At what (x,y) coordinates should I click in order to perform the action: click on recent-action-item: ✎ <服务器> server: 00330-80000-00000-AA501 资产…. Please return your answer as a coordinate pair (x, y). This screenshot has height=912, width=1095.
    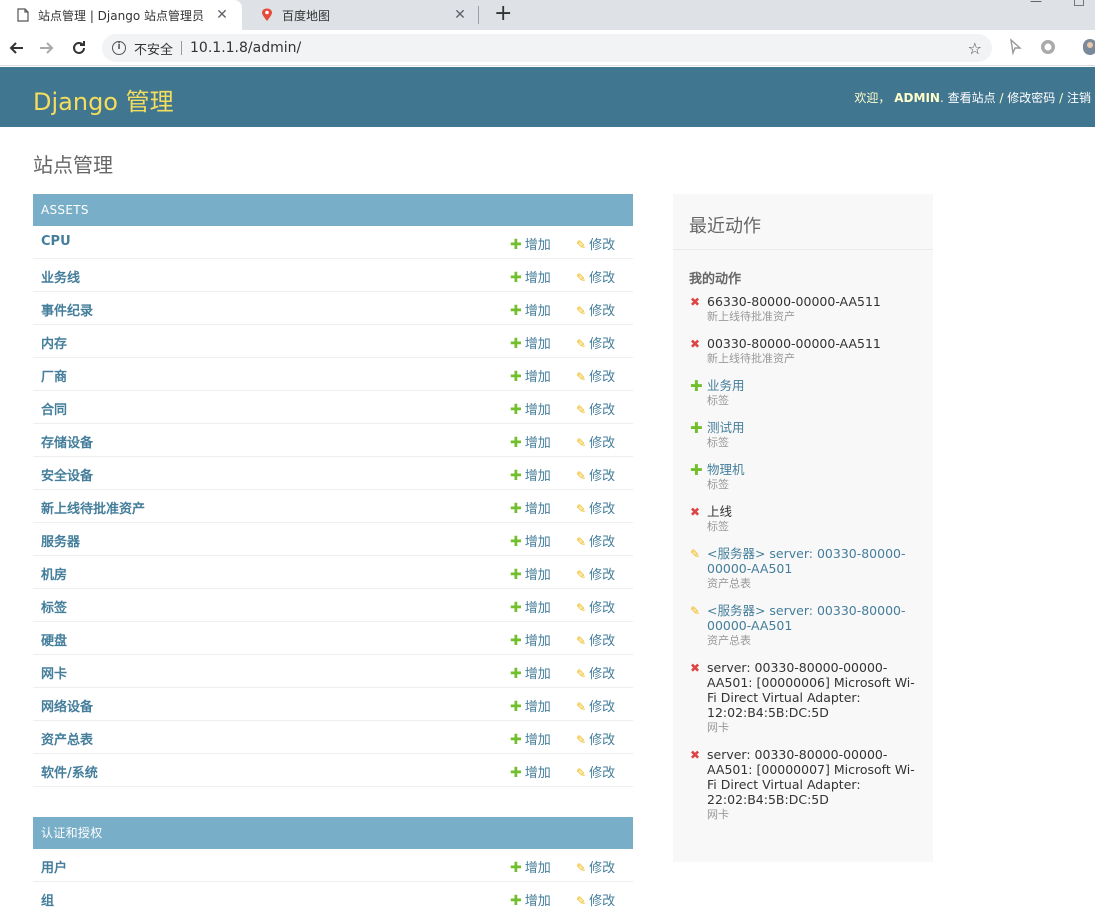
    Looking at the image, I should click on (803, 568).